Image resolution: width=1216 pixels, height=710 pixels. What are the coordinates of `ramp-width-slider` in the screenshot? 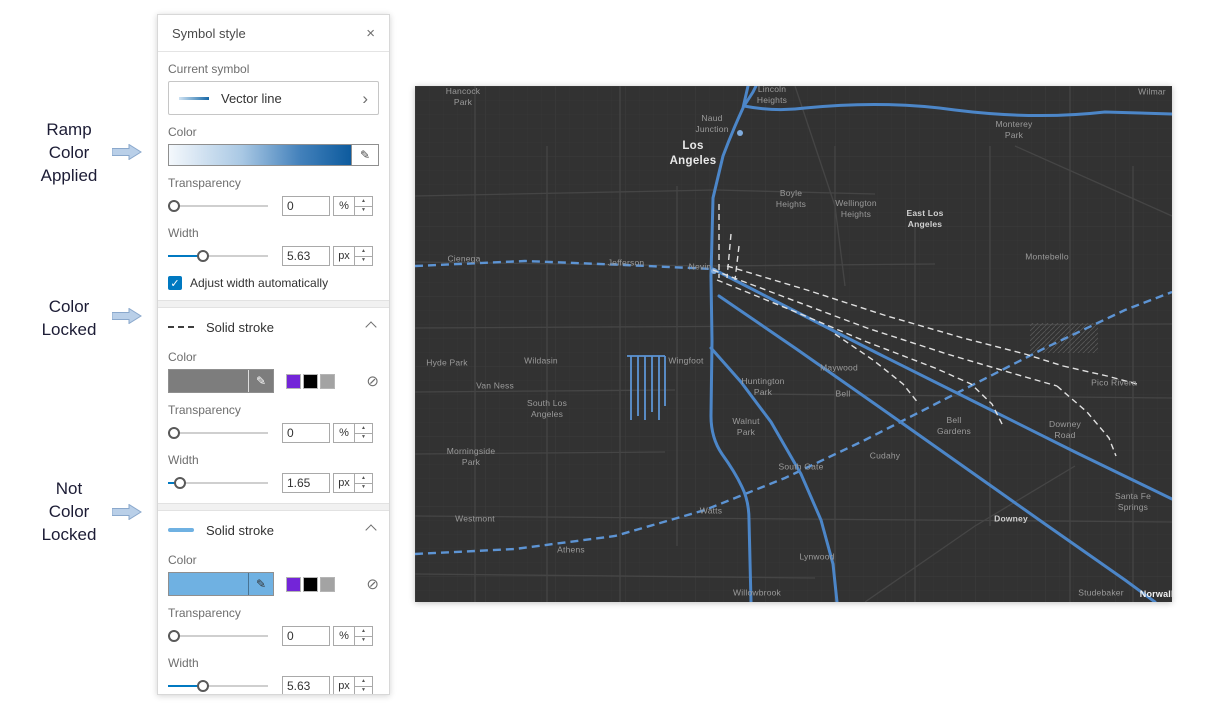 It's located at (218, 256).